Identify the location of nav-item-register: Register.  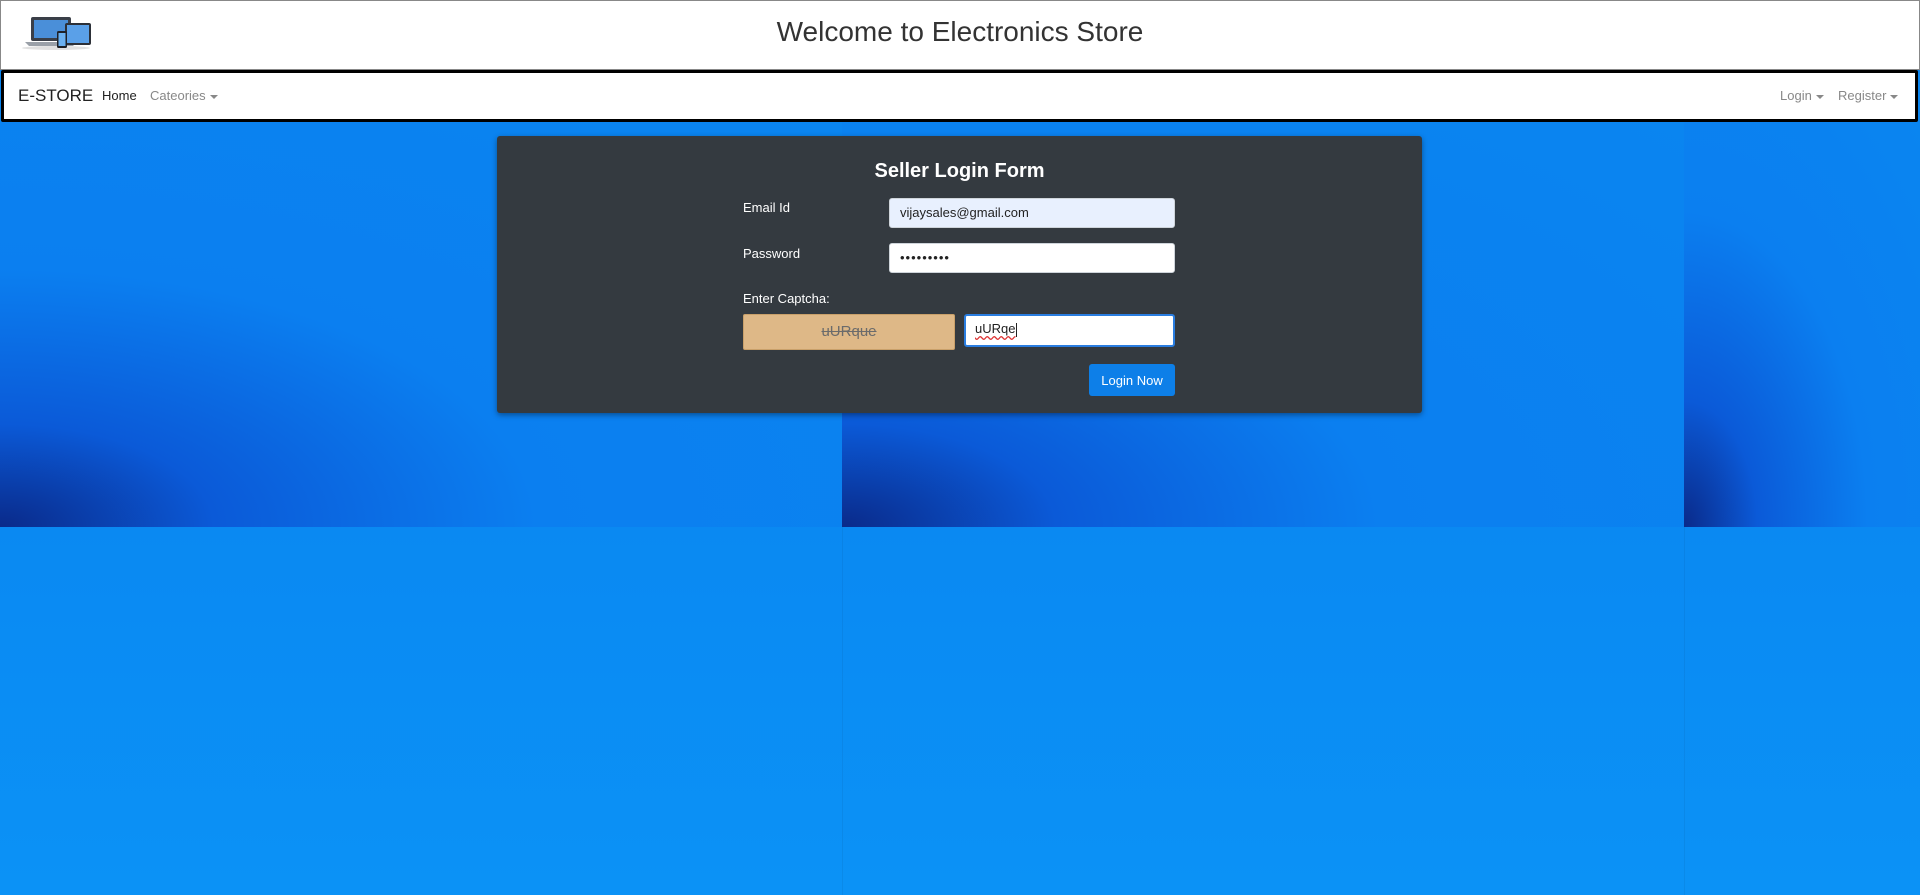
(1868, 96).